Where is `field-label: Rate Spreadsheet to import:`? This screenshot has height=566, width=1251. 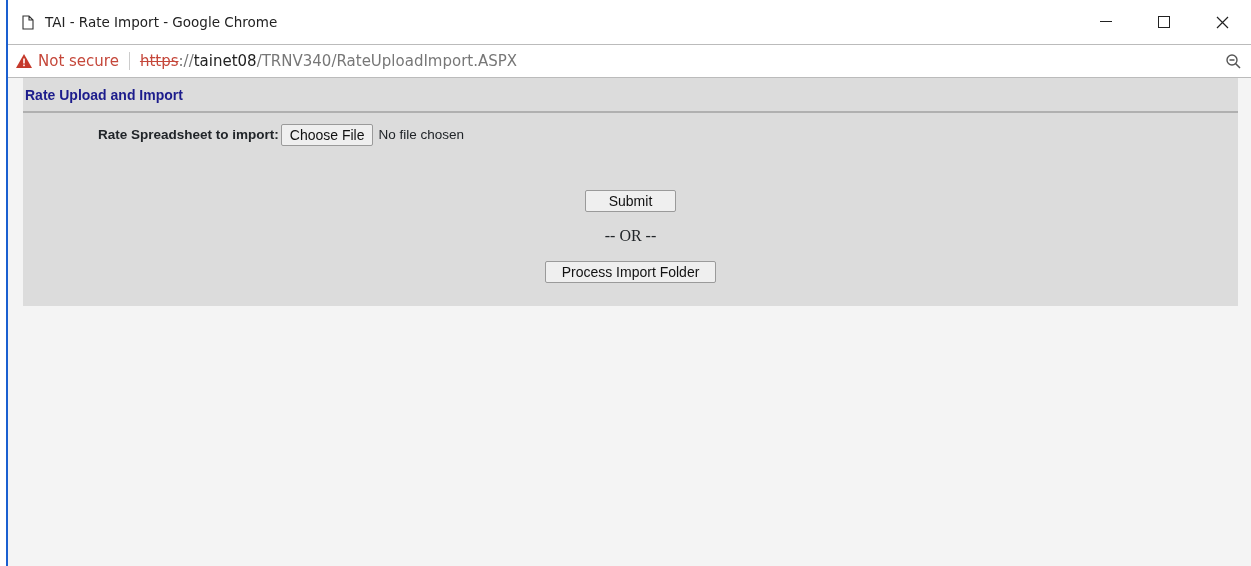
field-label: Rate Spreadsheet to import: is located at coordinates (188, 134).